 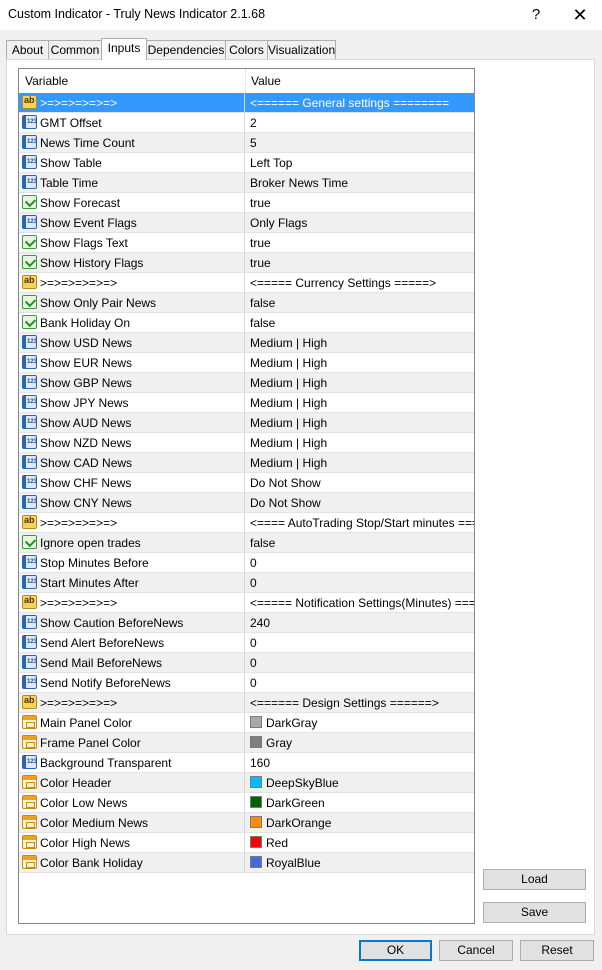 I want to click on value-cell: <====== Design Settings ======>, so click(x=360, y=702).